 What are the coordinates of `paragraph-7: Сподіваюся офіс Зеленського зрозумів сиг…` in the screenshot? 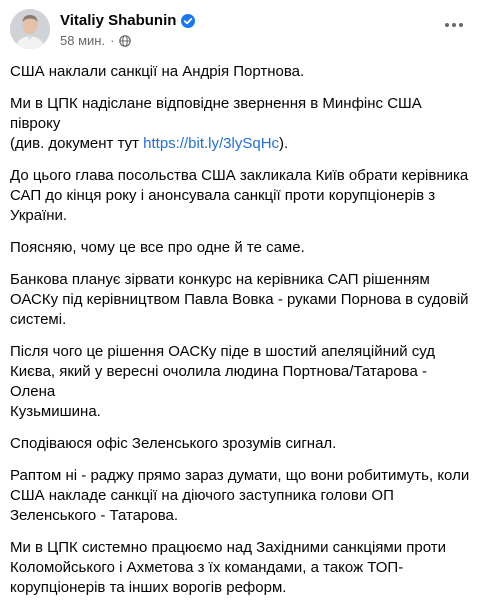 It's located at (173, 443).